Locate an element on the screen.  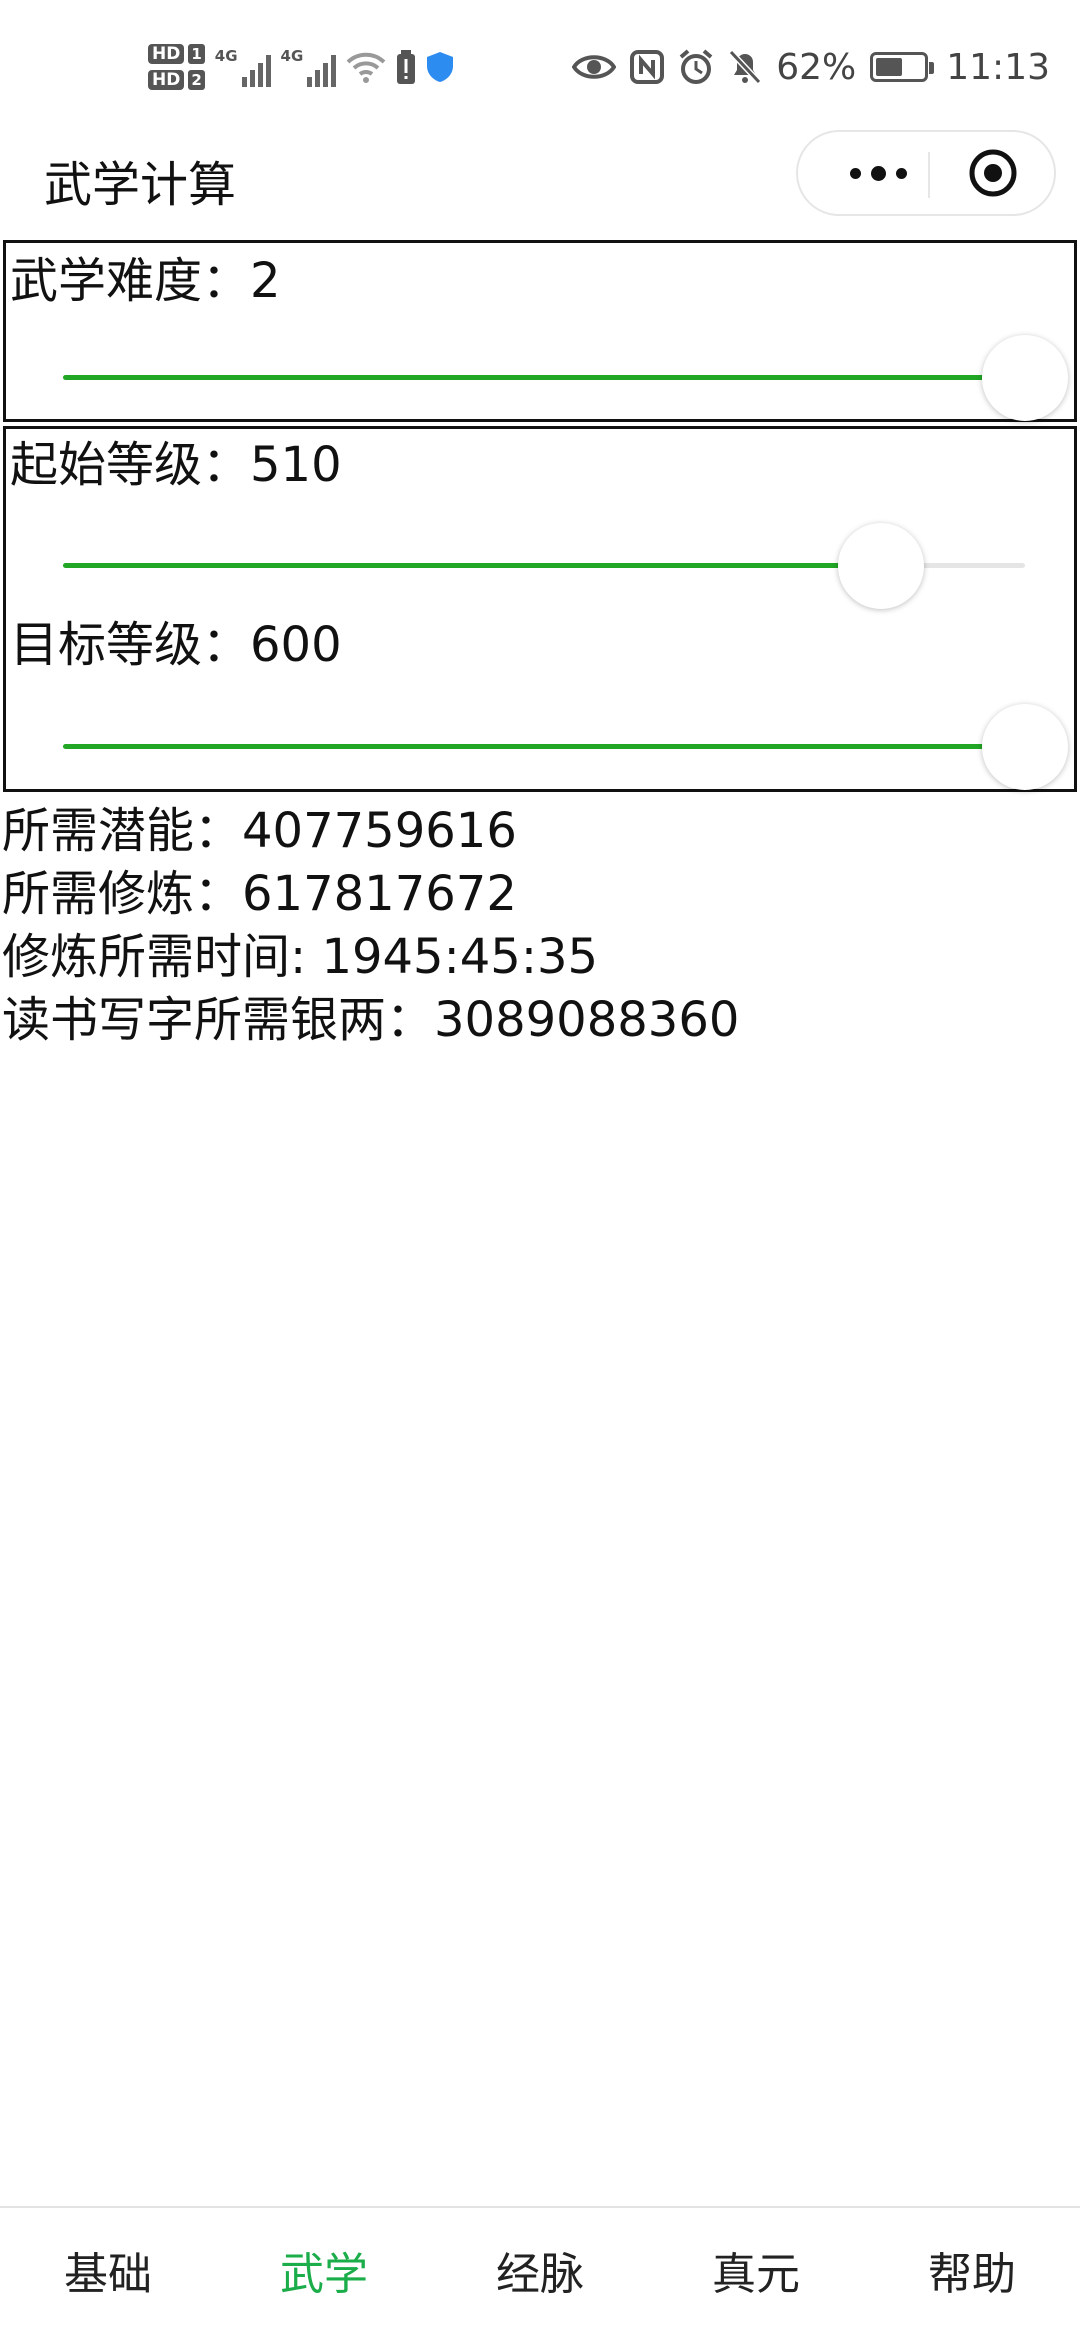
battery-alert-icon is located at coordinates (406, 67).